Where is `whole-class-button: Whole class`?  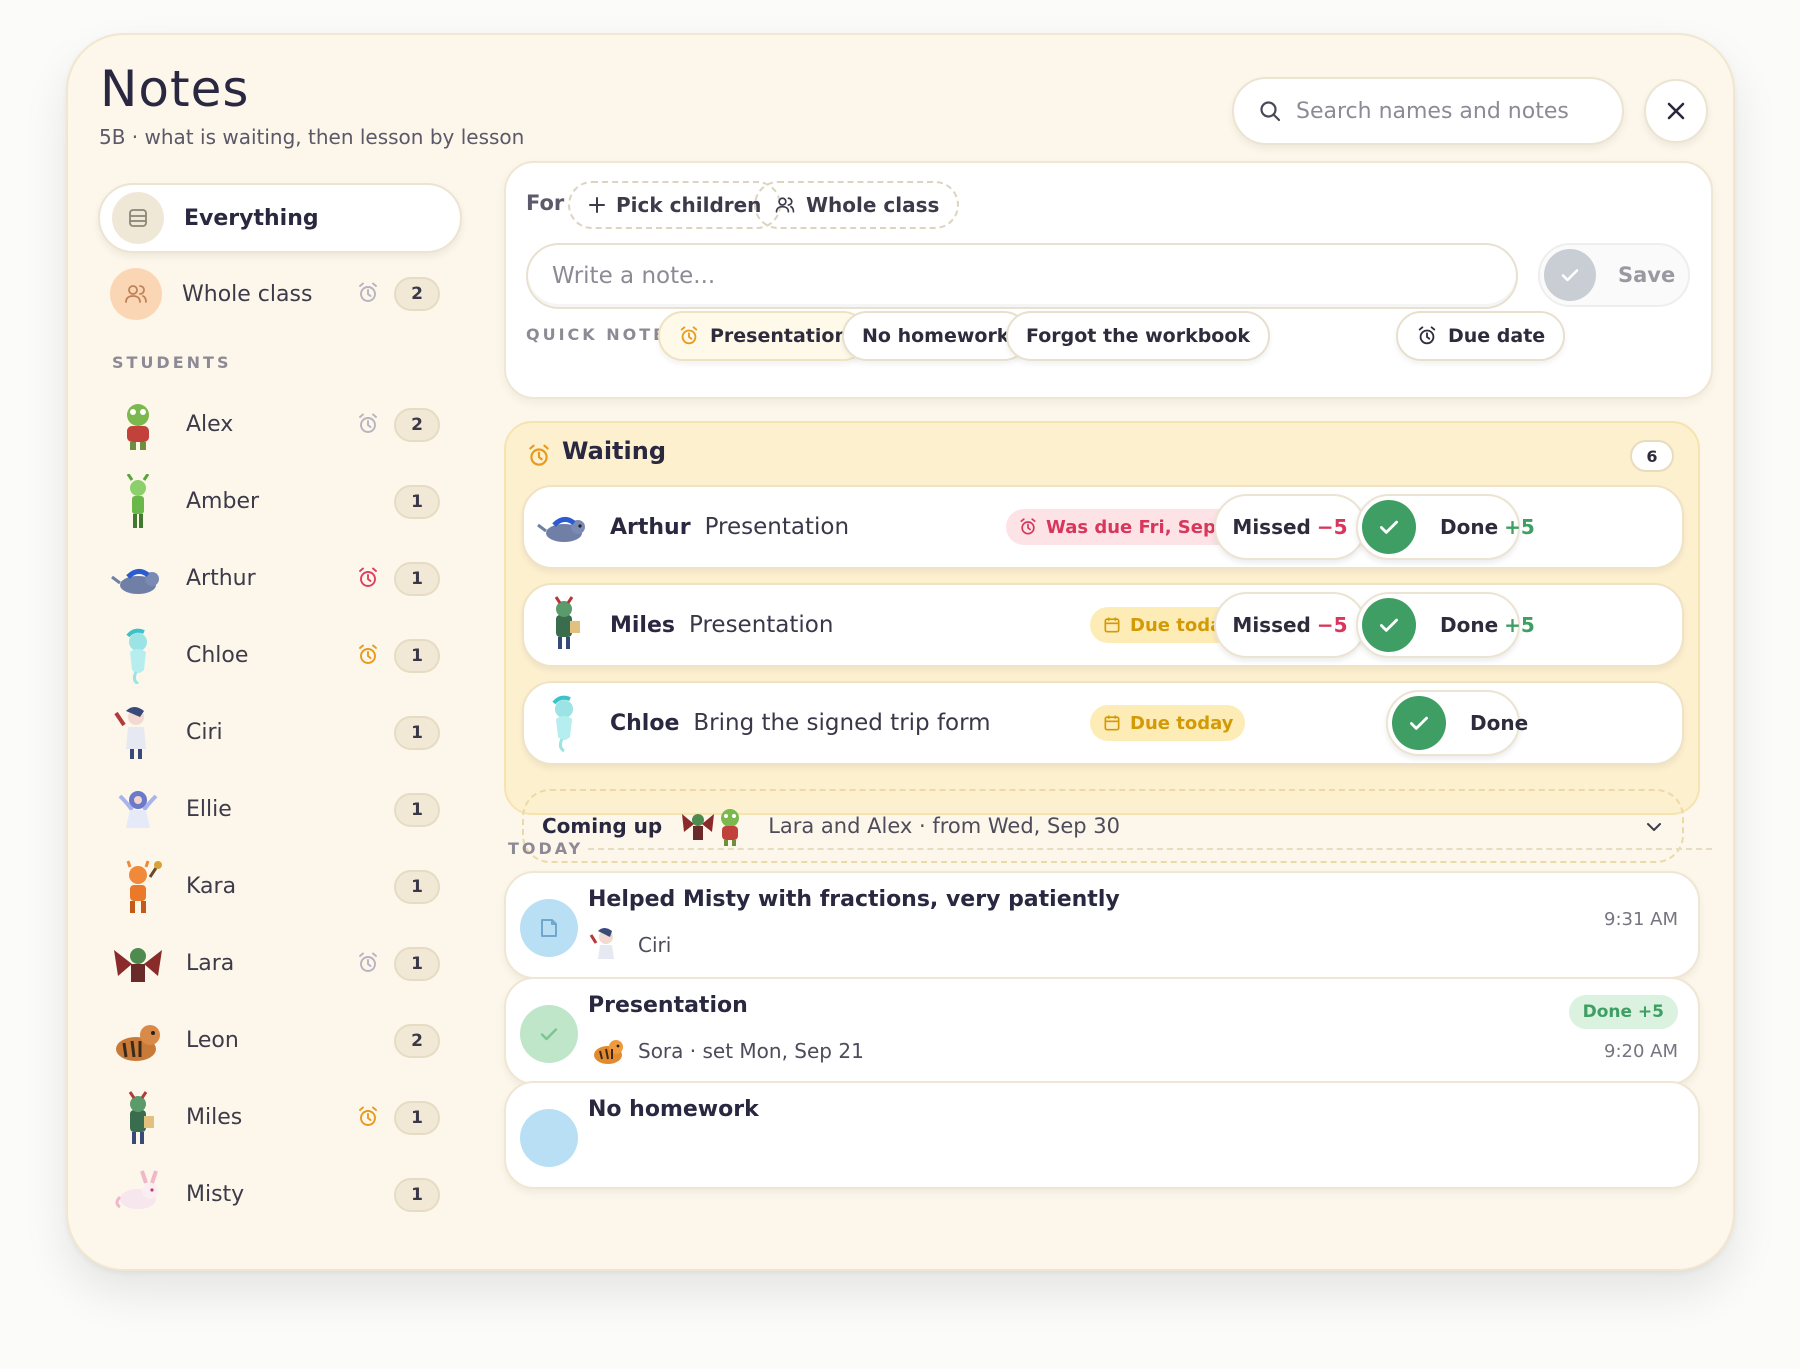
whole-class-button: Whole class is located at coordinates (857, 205).